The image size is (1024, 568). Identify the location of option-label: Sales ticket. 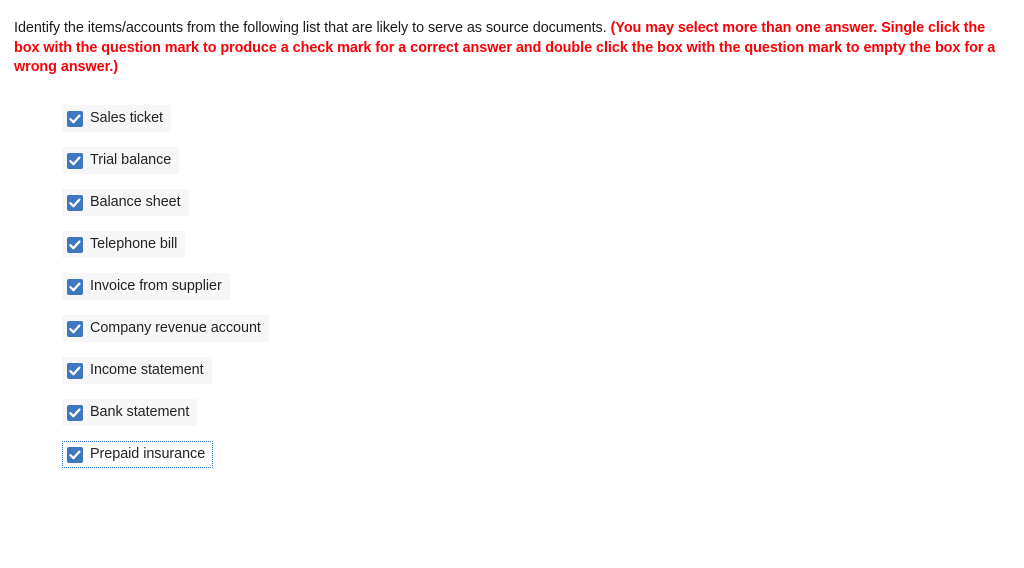
(126, 118).